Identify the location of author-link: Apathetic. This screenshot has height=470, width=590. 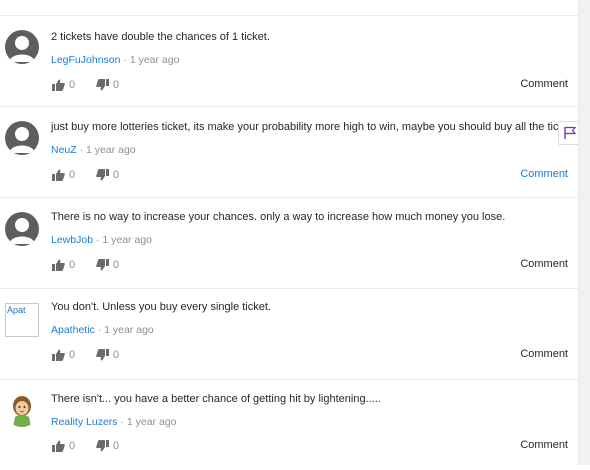
(73, 330).